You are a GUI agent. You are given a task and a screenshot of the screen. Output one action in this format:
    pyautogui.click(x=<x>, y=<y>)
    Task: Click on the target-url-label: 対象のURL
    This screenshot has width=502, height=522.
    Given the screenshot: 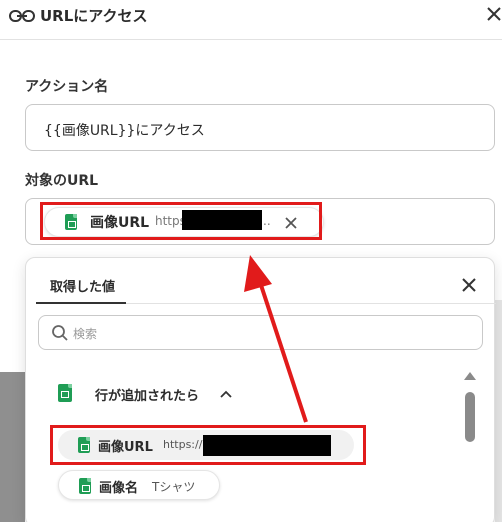 What is the action you would take?
    pyautogui.click(x=62, y=181)
    